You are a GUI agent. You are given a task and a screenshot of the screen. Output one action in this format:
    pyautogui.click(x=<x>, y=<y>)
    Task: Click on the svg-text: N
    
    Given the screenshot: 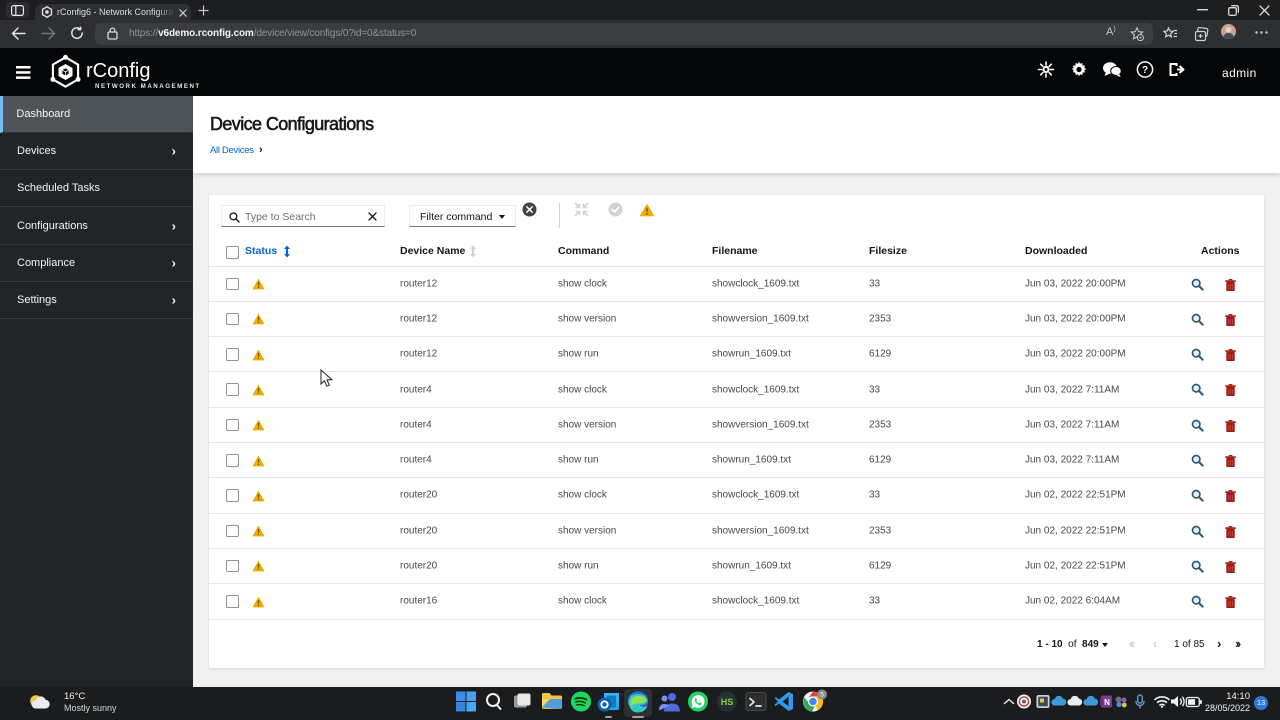 What is the action you would take?
    pyautogui.click(x=1107, y=702)
    